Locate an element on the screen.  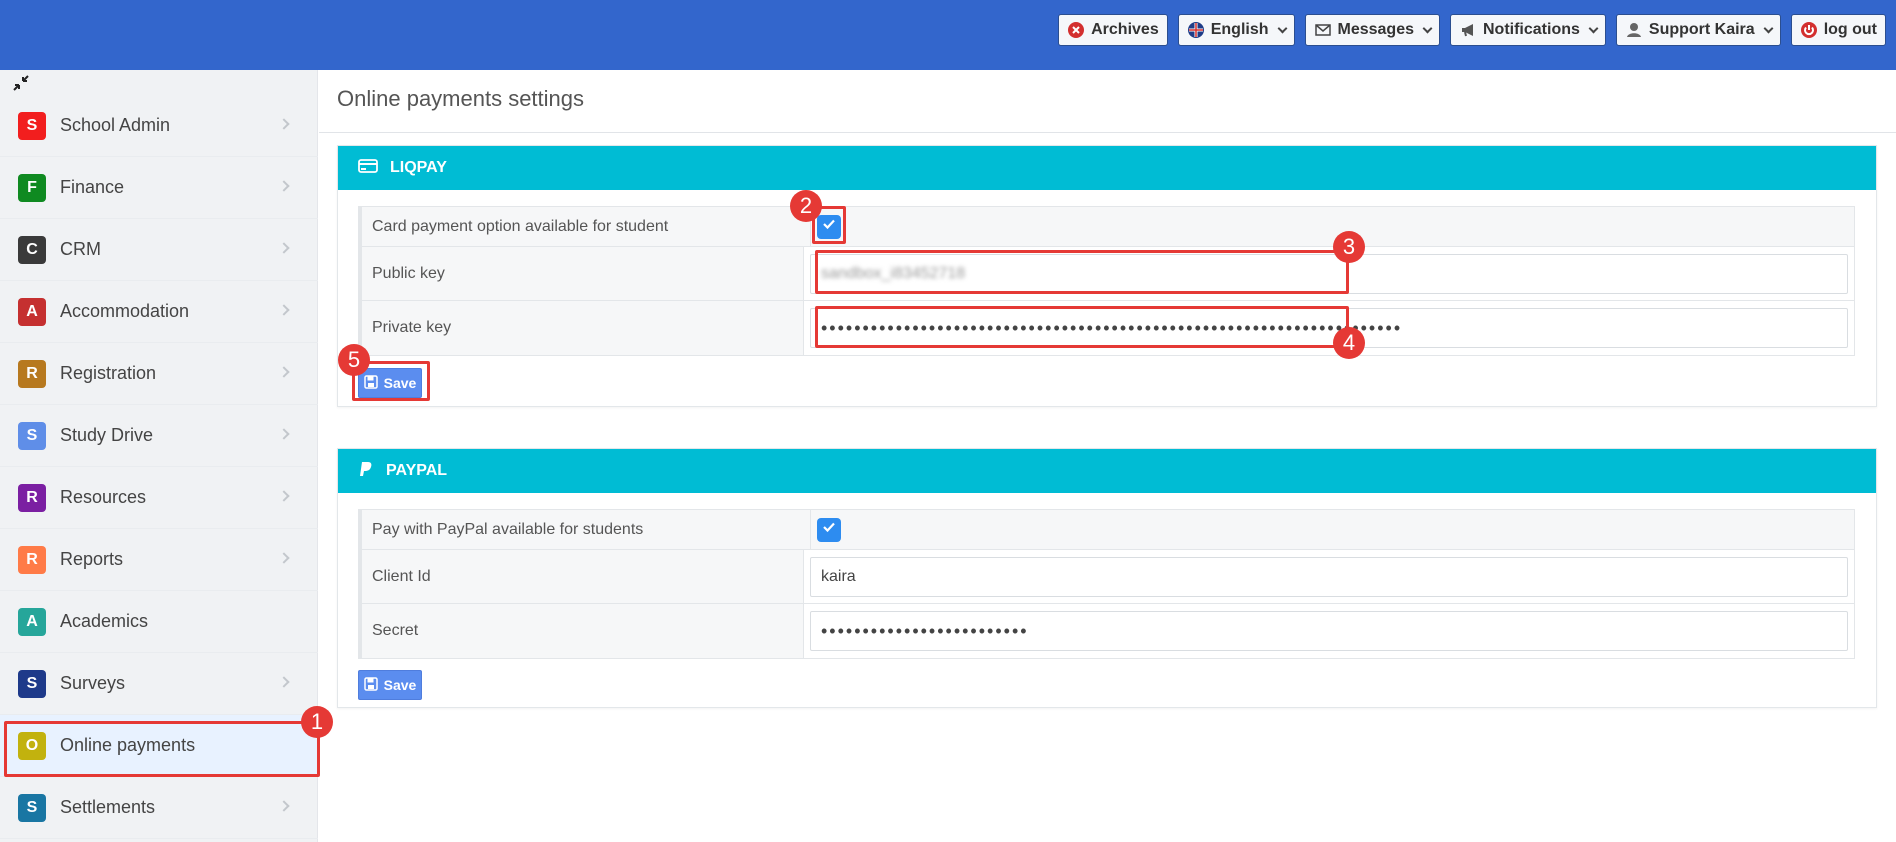
liqpay-header: LIQPAY is located at coordinates (1107, 168).